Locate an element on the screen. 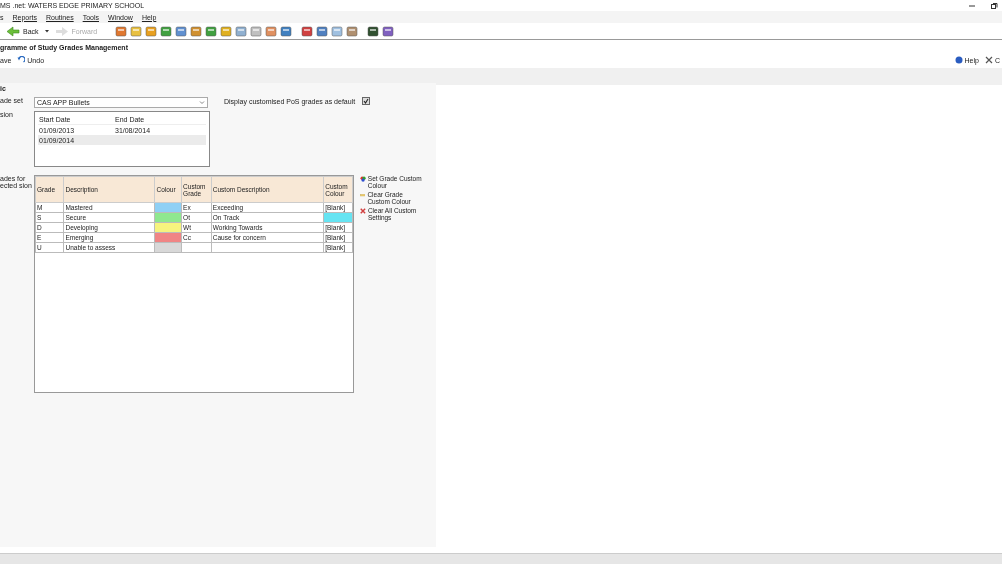 This screenshot has height=564, width=1002. help-icon is located at coordinates (958, 60).